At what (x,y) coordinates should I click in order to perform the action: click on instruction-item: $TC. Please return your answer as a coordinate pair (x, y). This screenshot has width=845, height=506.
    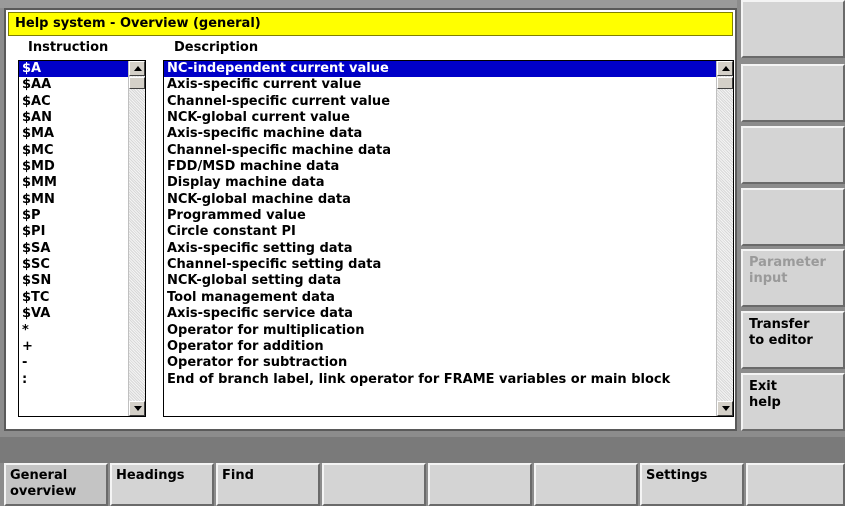
    Looking at the image, I should click on (82, 298).